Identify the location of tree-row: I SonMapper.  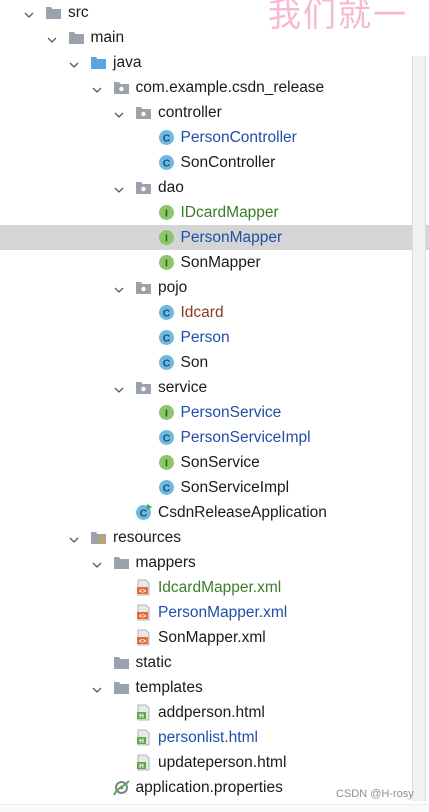
(214, 262).